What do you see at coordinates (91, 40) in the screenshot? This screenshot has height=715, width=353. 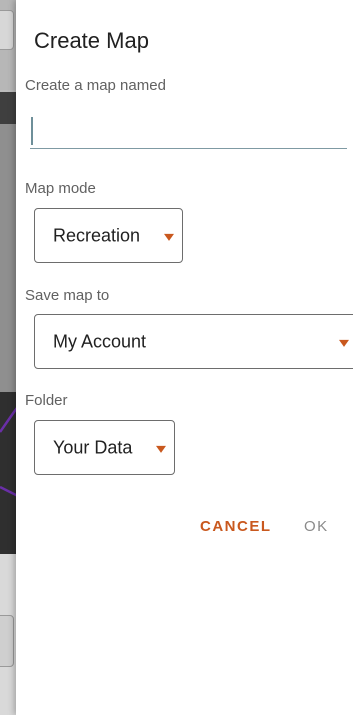 I see `dialog-title: Create Map` at bounding box center [91, 40].